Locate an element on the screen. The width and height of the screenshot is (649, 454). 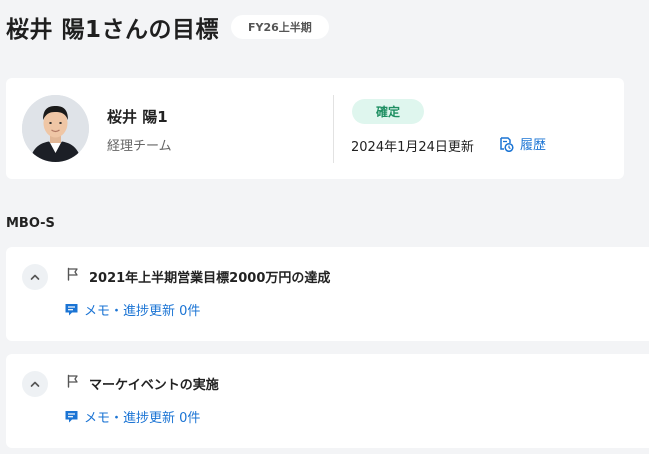
updated-date: 2024年1月24日更新 is located at coordinates (412, 147).